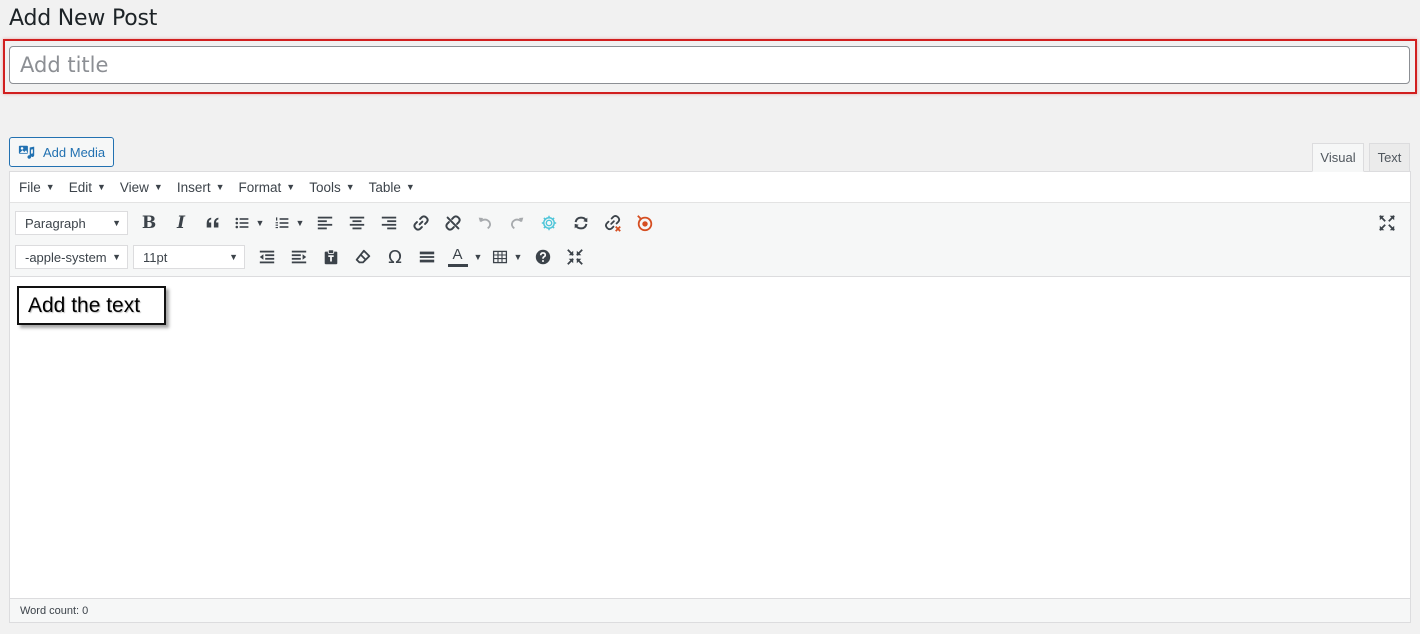 This screenshot has height=634, width=1420. I want to click on clear-formatting-icon, so click(363, 256).